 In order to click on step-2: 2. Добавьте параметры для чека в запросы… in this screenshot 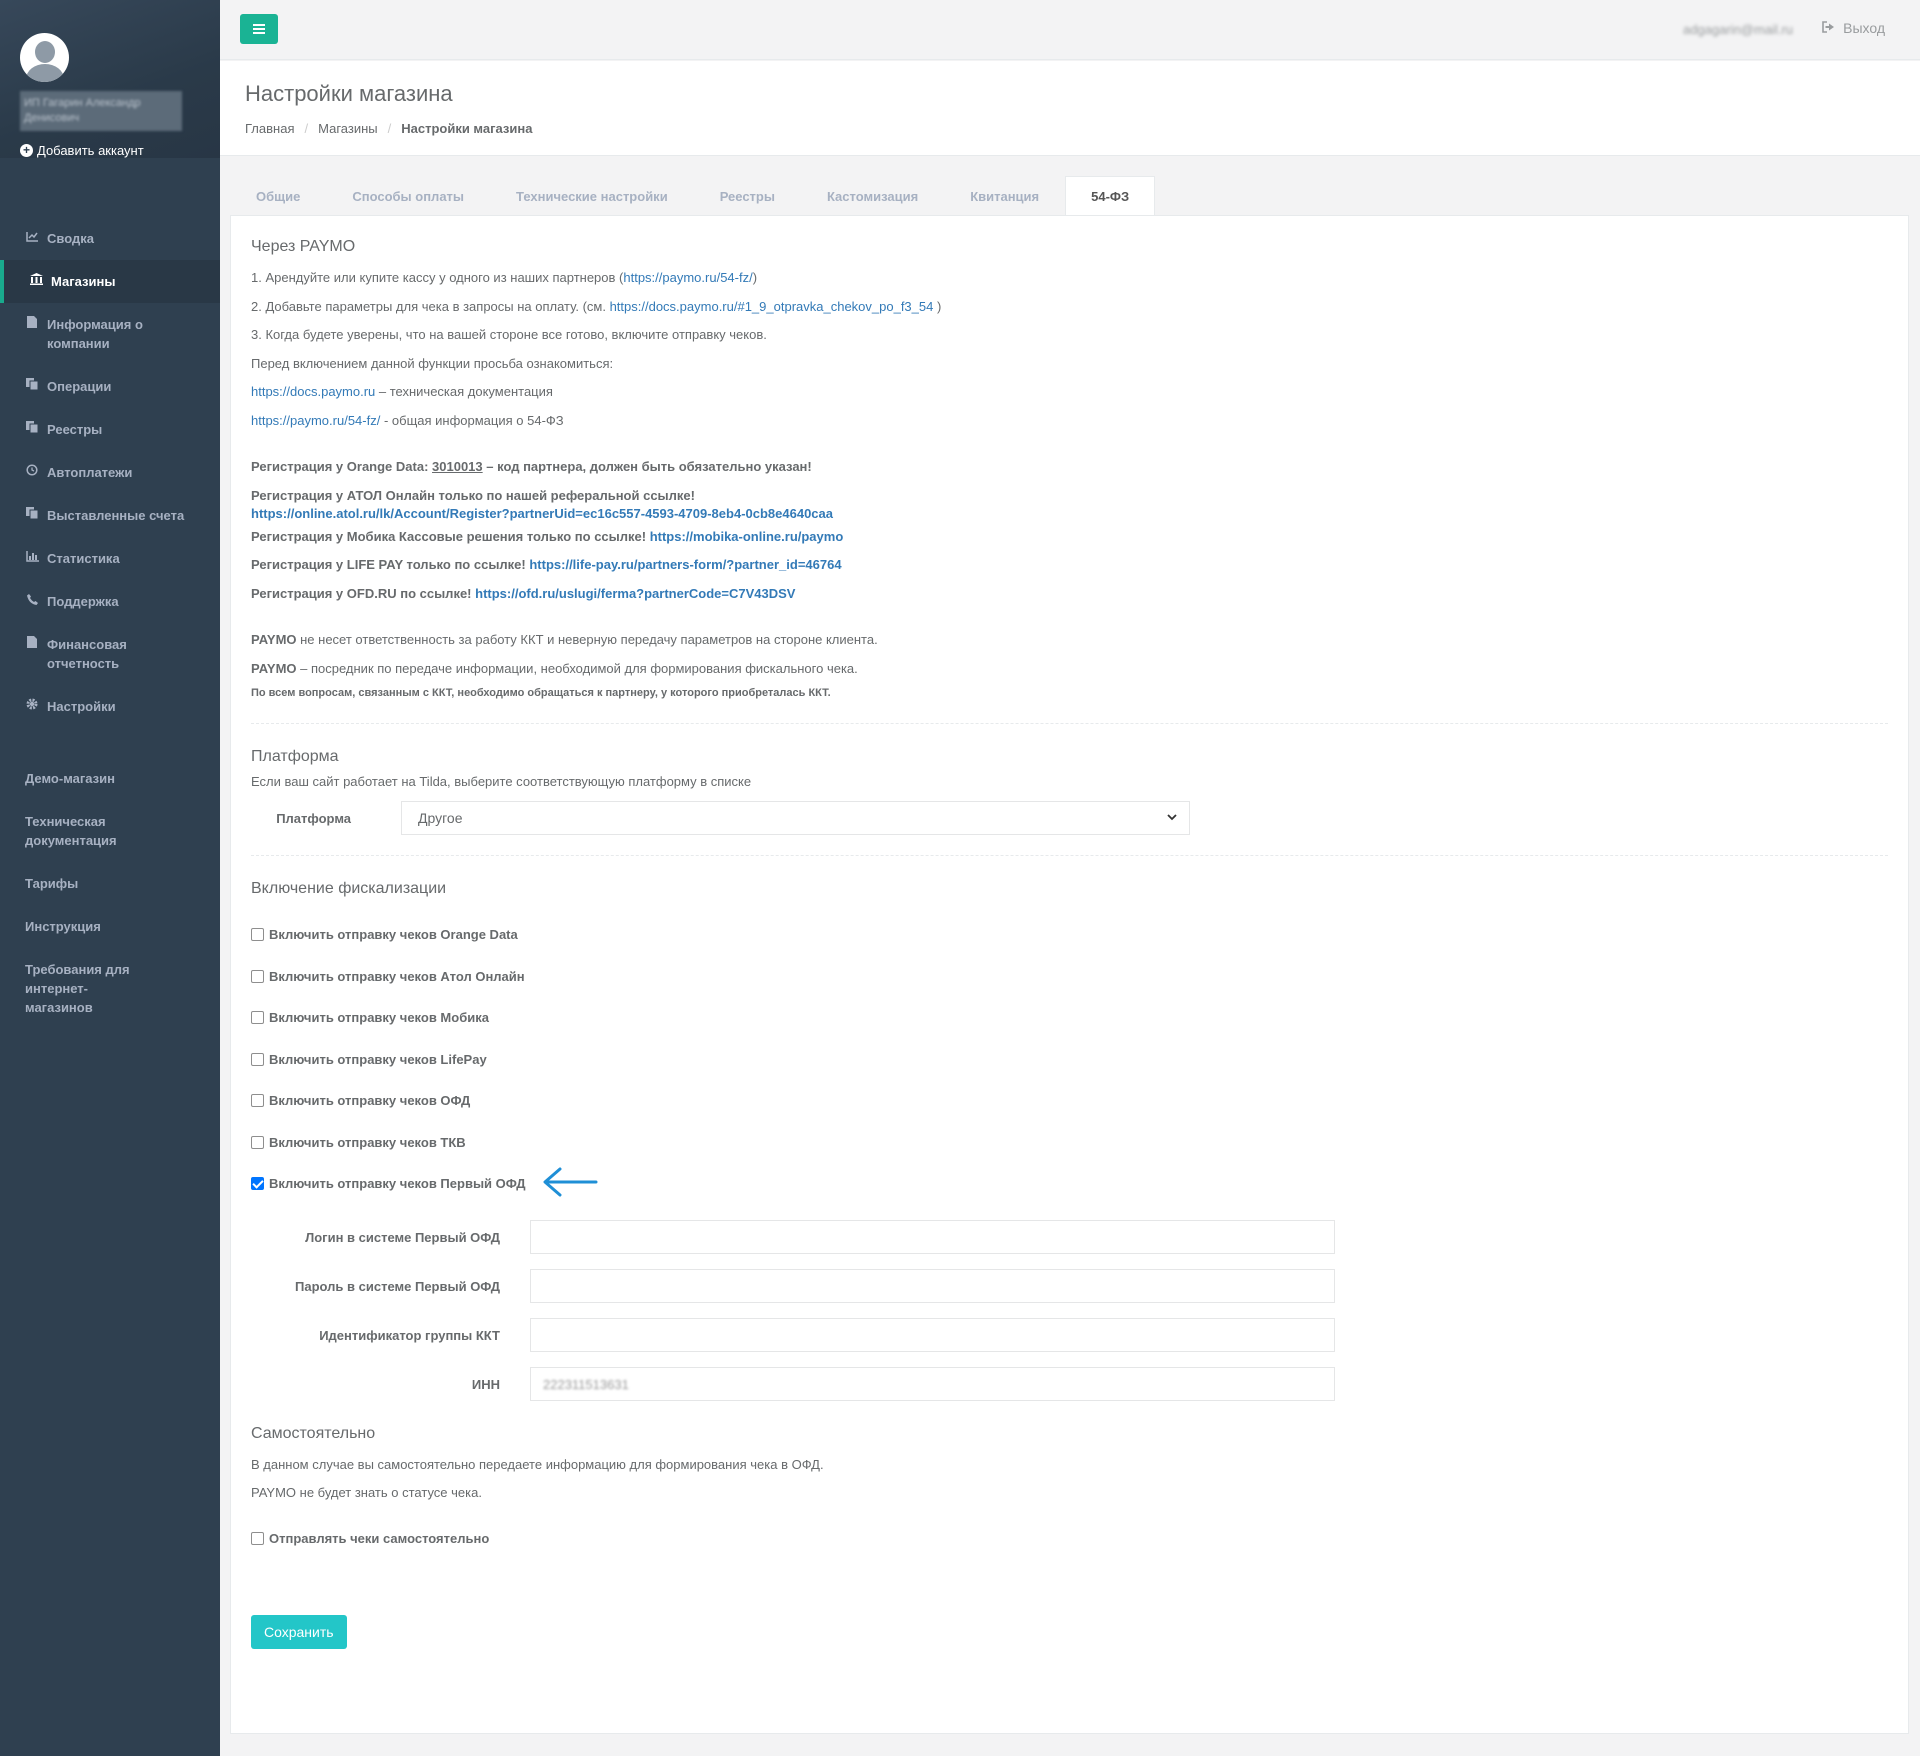, I will do `click(1069, 307)`.